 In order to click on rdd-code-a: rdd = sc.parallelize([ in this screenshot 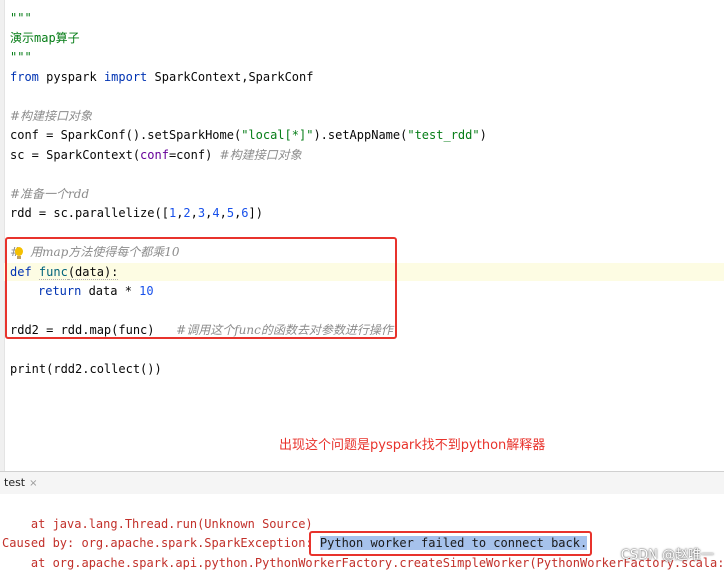, I will do `click(89, 213)`.